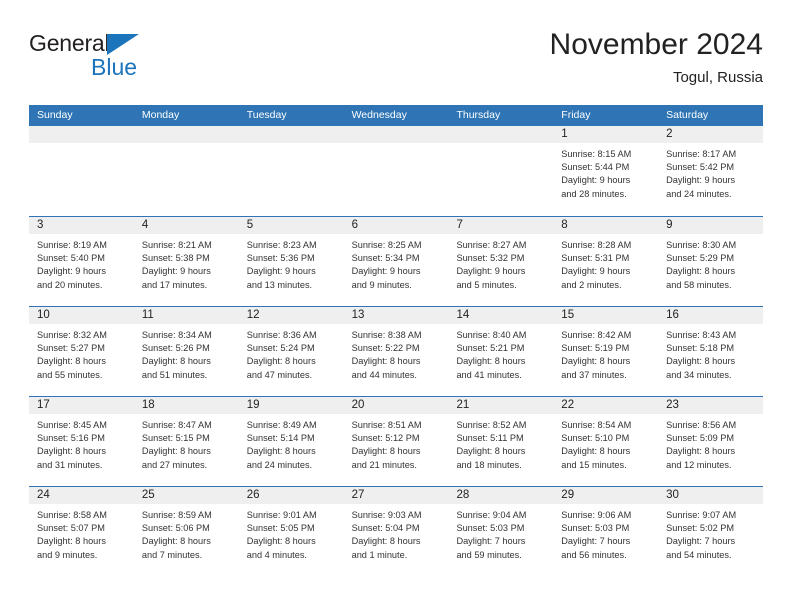 The width and height of the screenshot is (792, 612). What do you see at coordinates (596, 245) in the screenshot?
I see `sunrise-text: Sunrise: 8:28 AM` at bounding box center [596, 245].